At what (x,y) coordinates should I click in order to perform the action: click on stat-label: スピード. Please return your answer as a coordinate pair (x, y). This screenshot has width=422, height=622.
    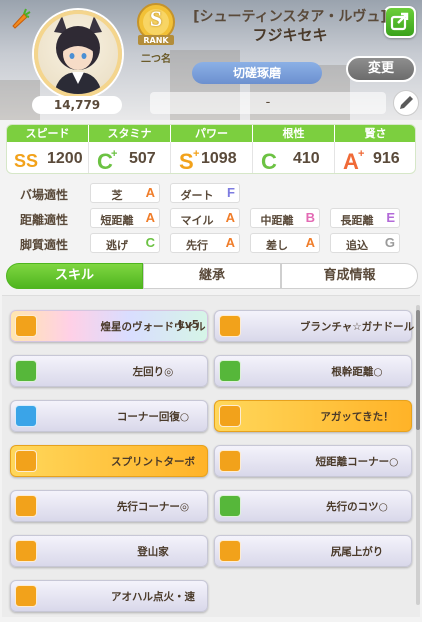
    Looking at the image, I should click on (48, 133).